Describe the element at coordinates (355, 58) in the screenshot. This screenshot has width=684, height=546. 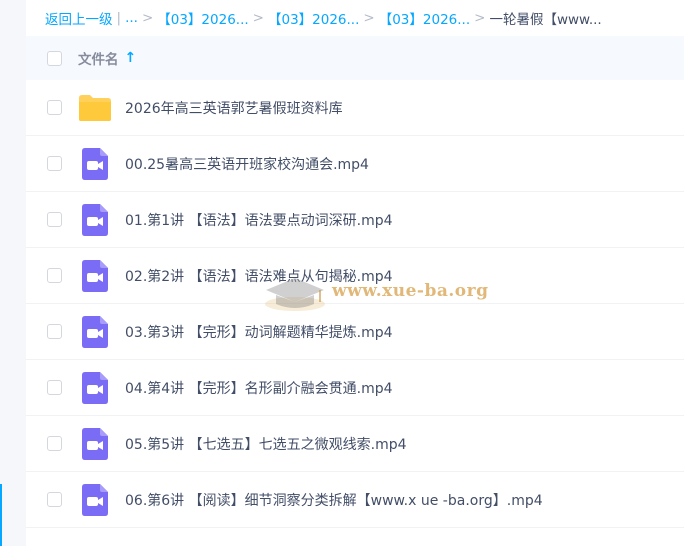
I see `list-header: 文件名 ↑` at that location.